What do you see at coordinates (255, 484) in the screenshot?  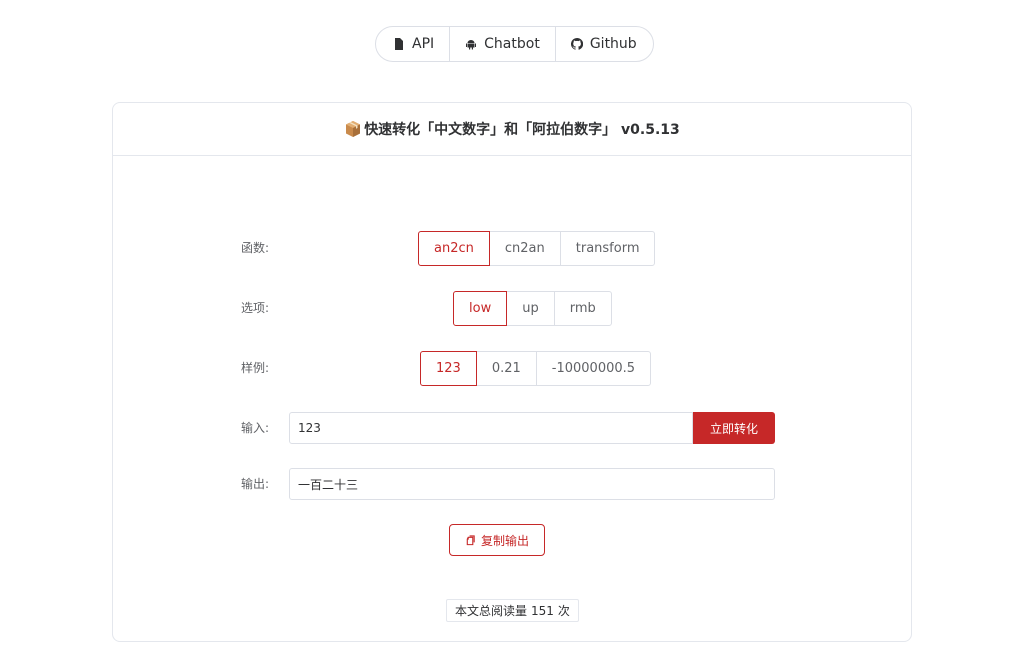 I see `output-label: 输出:` at bounding box center [255, 484].